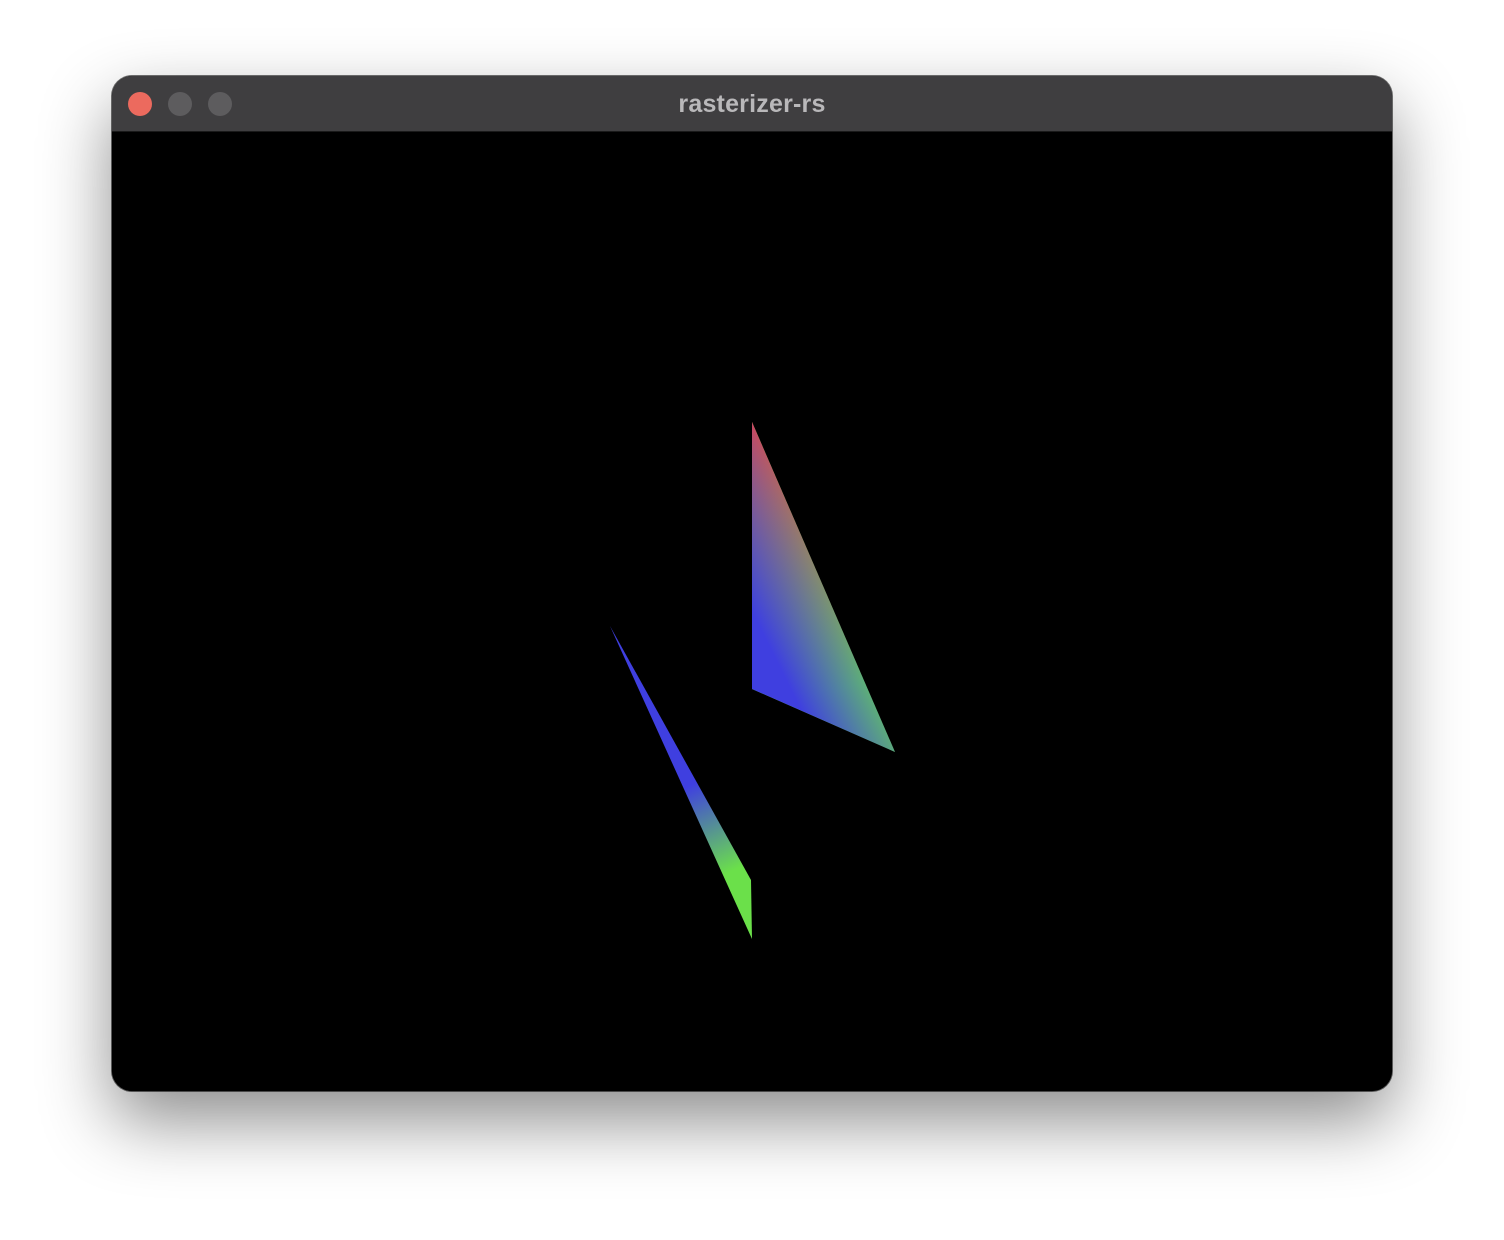 Image resolution: width=1504 pixels, height=1240 pixels. I want to click on triangle-upper-blue-overlay, so click(823, 587).